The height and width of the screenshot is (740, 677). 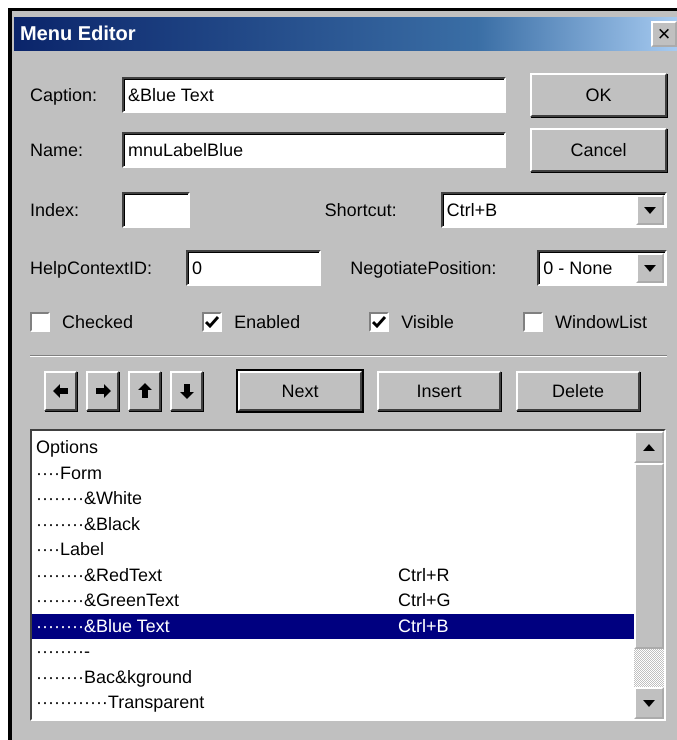 What do you see at coordinates (424, 268) in the screenshot?
I see `field-label: NegotiatePosition:` at bounding box center [424, 268].